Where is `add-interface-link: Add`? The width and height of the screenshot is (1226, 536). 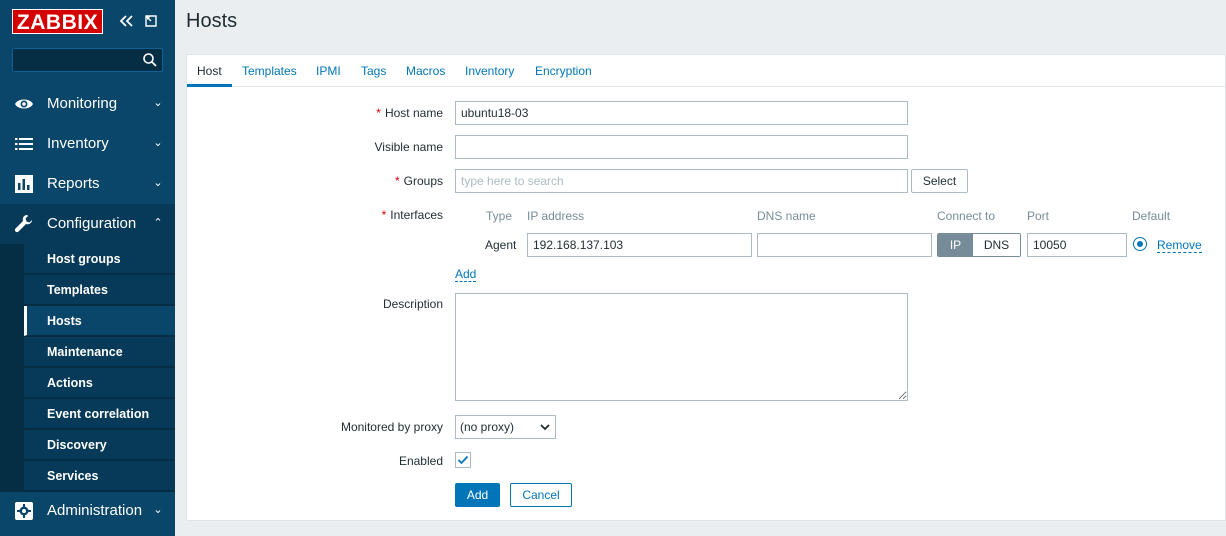 add-interface-link: Add is located at coordinates (466, 274).